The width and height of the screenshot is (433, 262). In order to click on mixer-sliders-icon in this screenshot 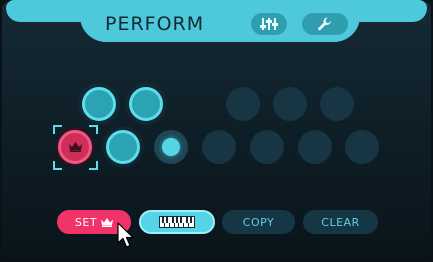, I will do `click(269, 24)`.